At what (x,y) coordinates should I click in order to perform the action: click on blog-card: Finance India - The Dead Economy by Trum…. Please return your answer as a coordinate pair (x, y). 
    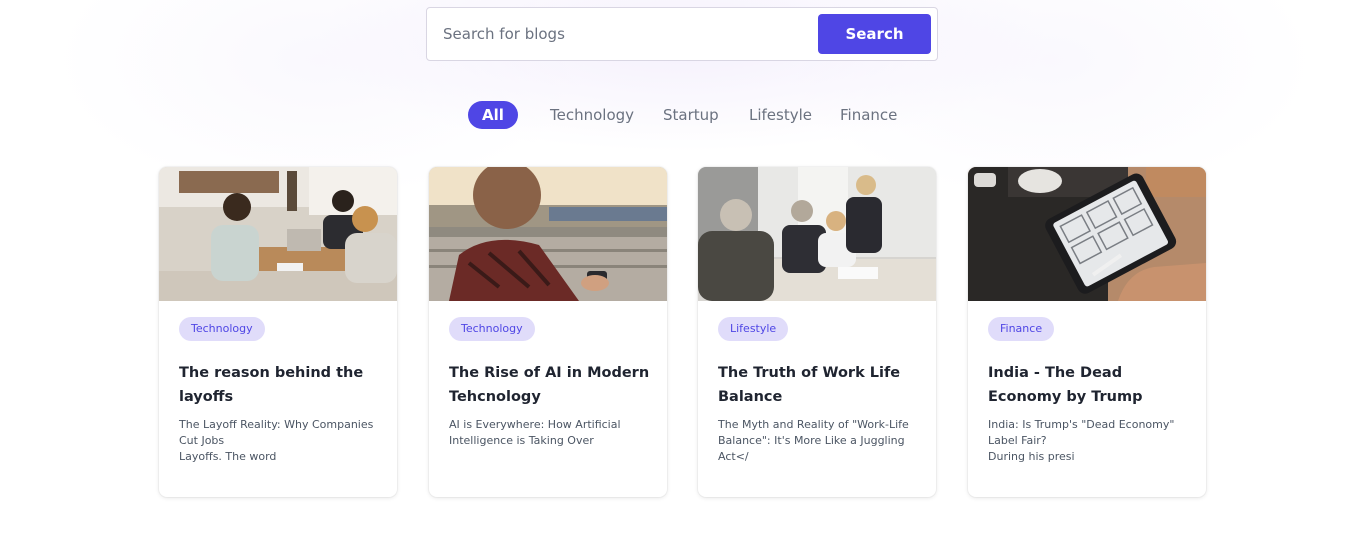
    Looking at the image, I should click on (1087, 332).